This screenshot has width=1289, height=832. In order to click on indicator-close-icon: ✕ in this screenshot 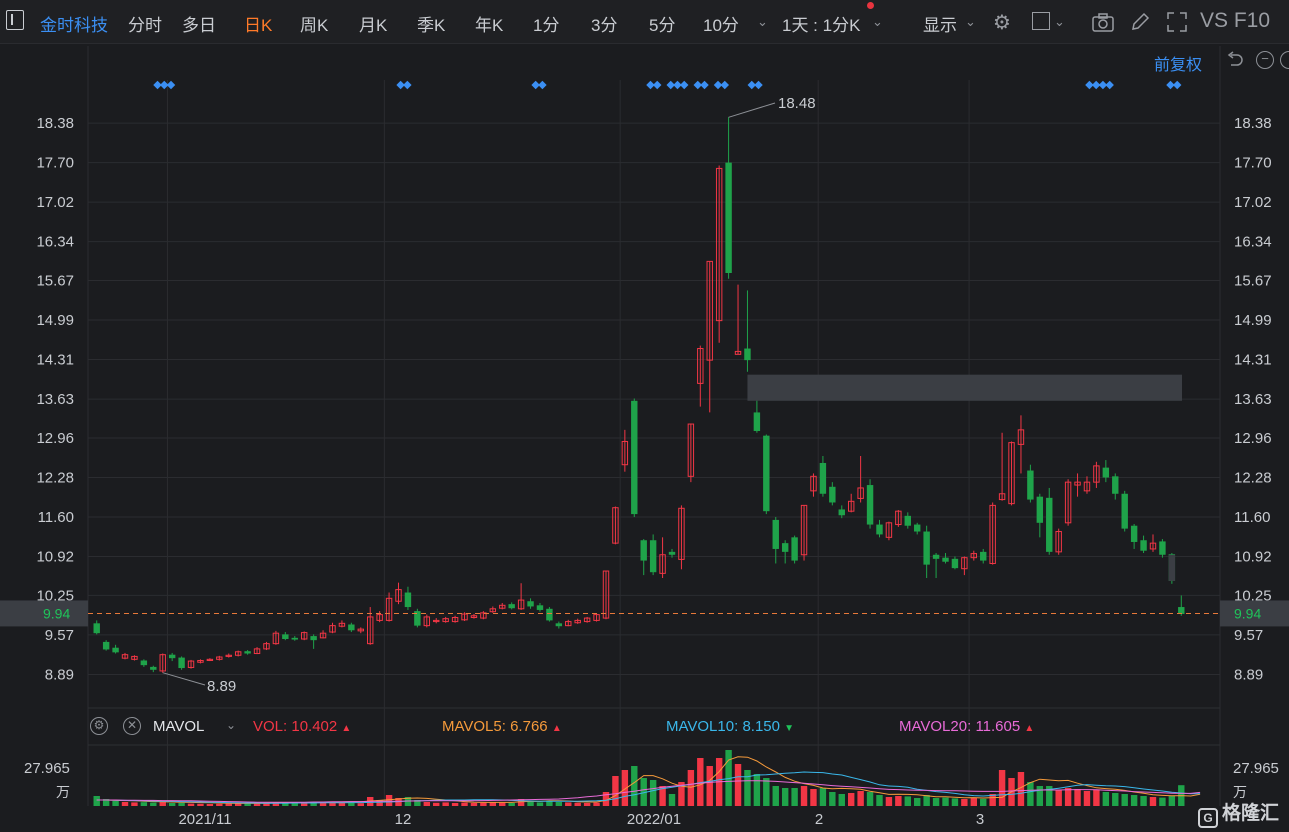, I will do `click(132, 726)`.